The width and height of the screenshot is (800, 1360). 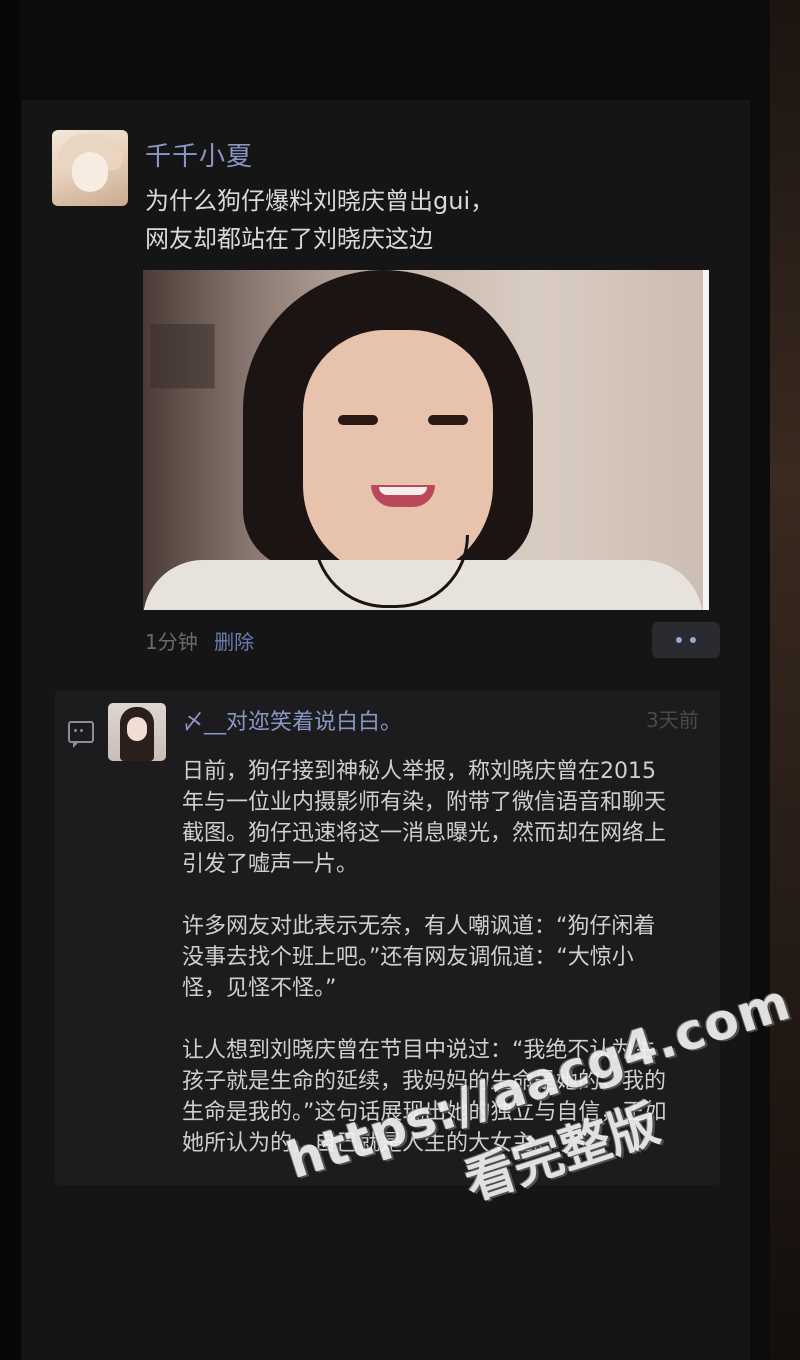 I want to click on poster-avatar, so click(x=90, y=168).